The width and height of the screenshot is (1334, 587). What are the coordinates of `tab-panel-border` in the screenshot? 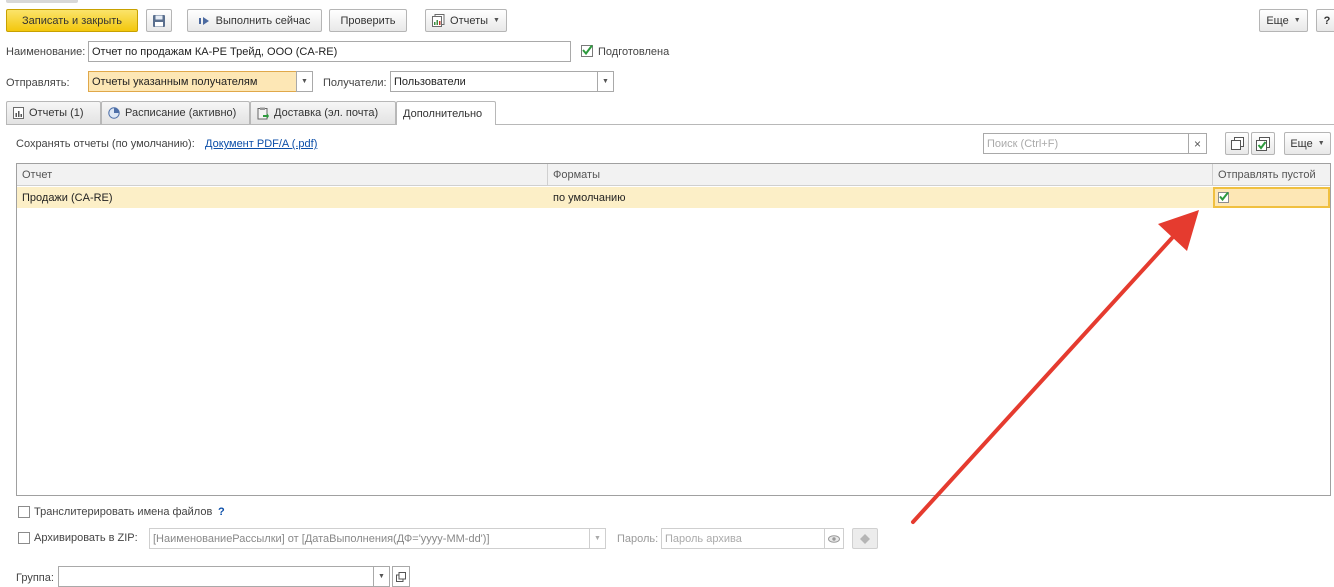 It's located at (670, 124).